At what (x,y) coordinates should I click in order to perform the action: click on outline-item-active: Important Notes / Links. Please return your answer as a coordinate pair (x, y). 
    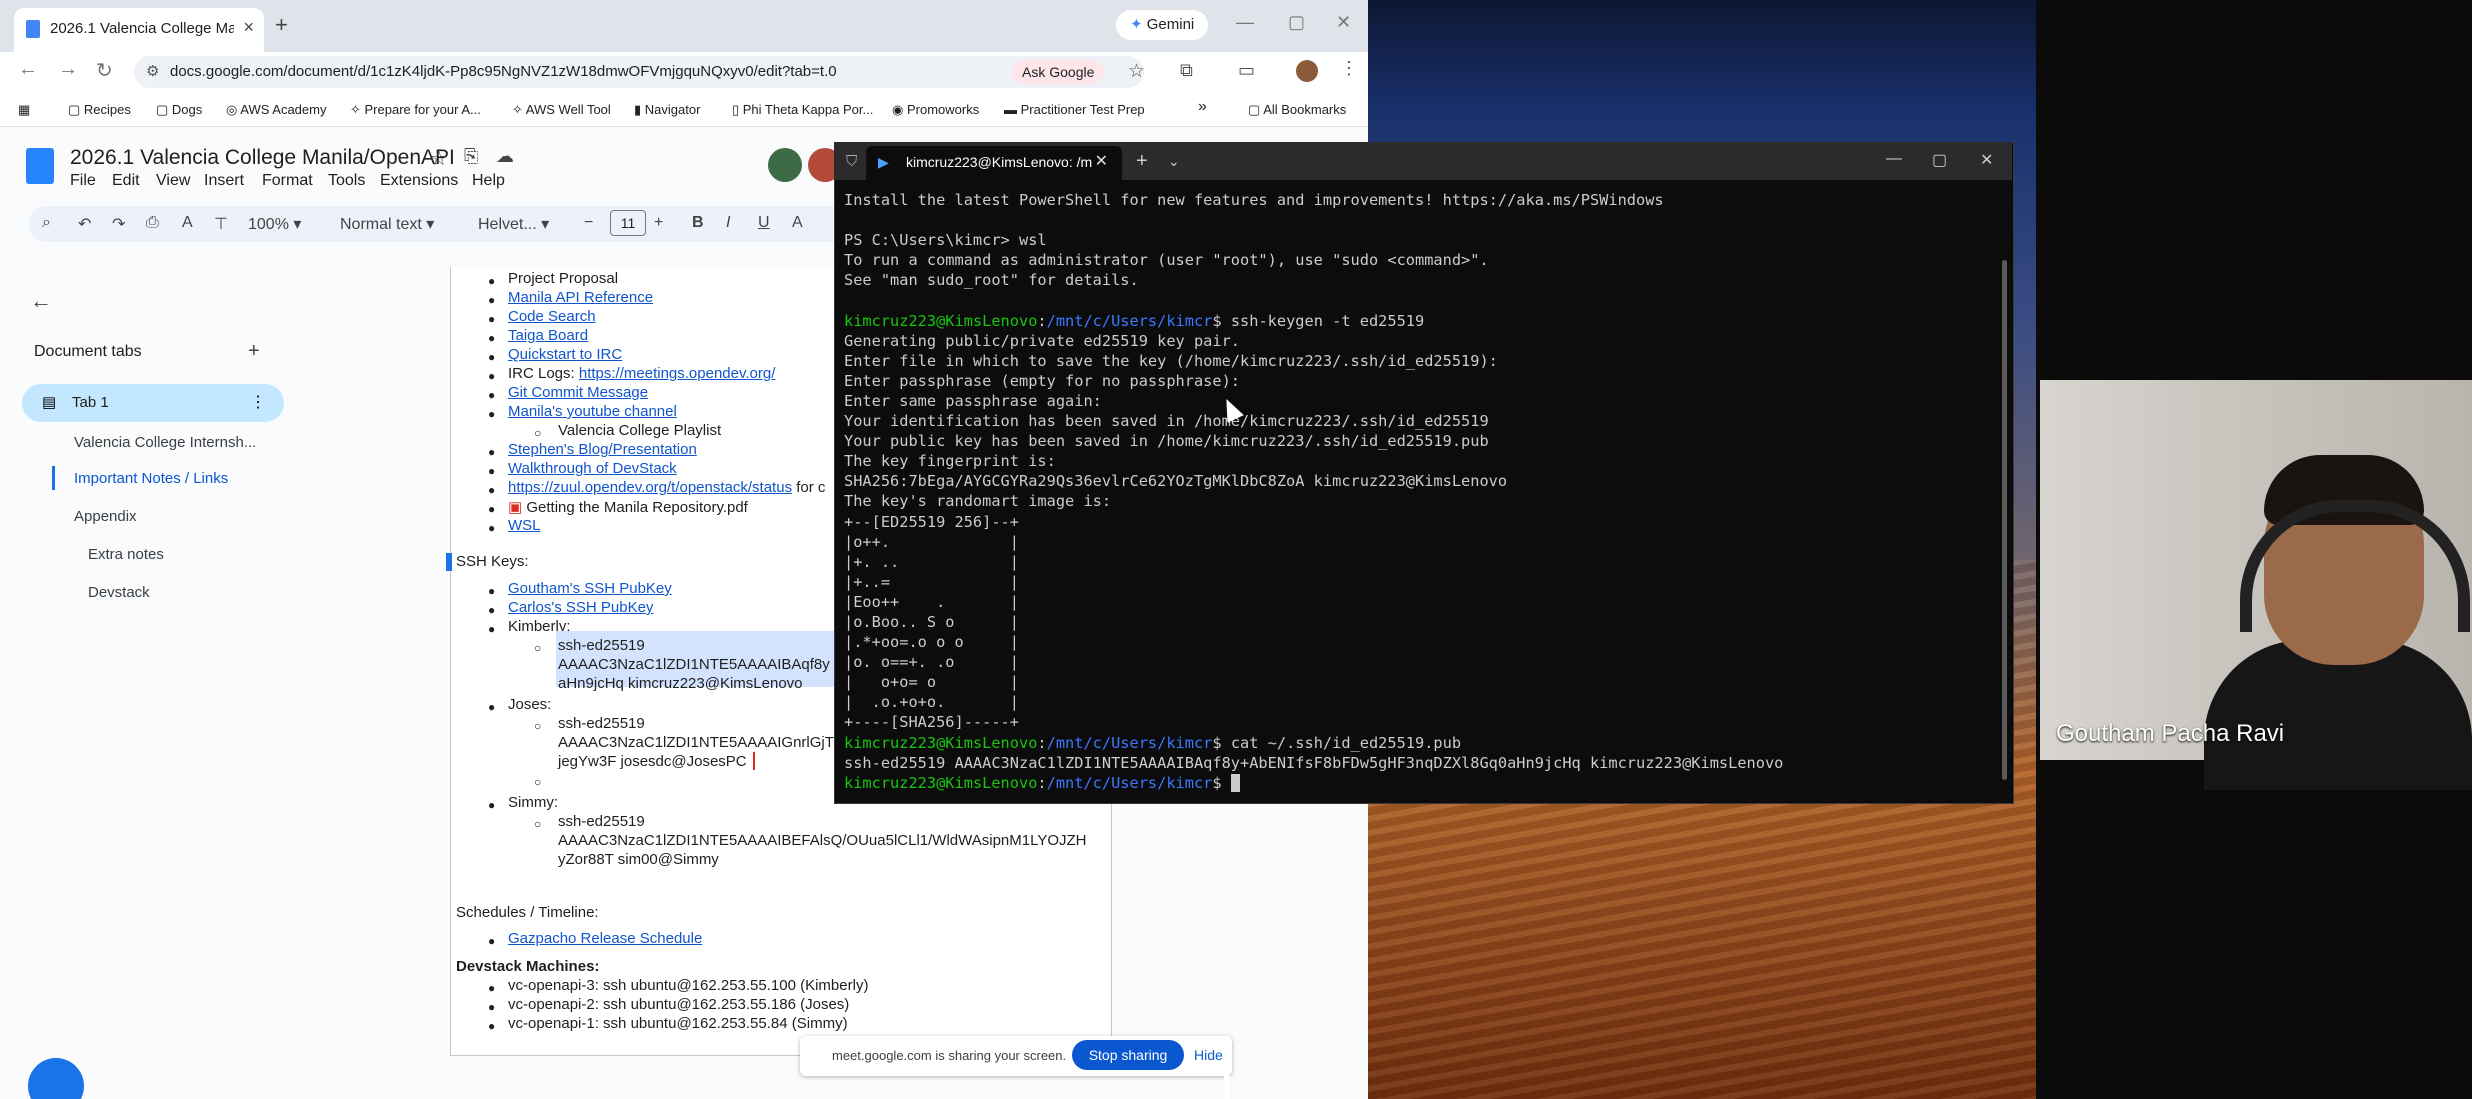
    Looking at the image, I should click on (151, 478).